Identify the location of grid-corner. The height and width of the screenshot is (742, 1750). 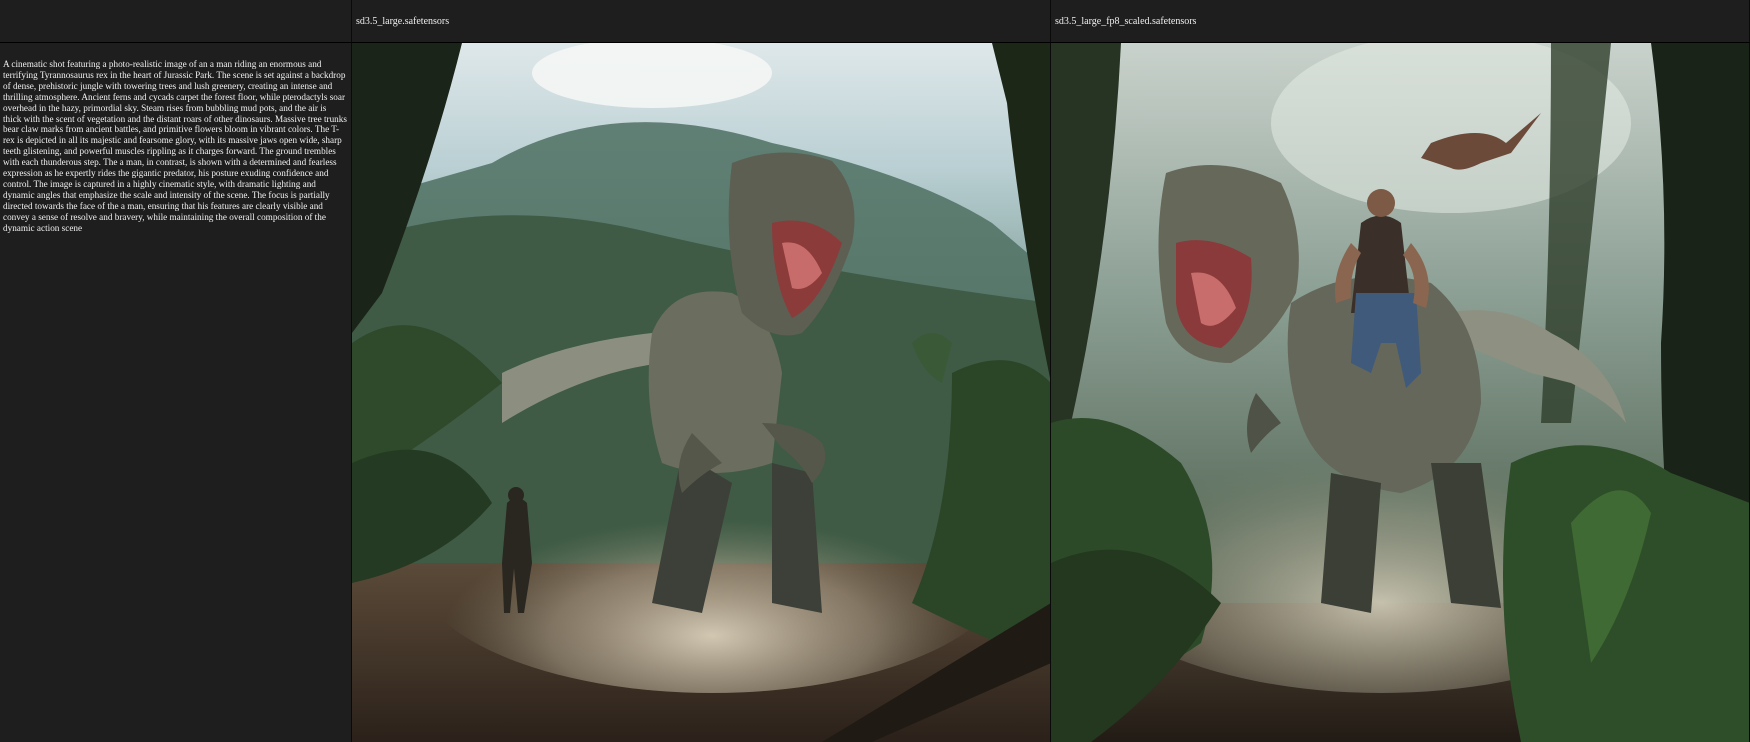
(176, 21).